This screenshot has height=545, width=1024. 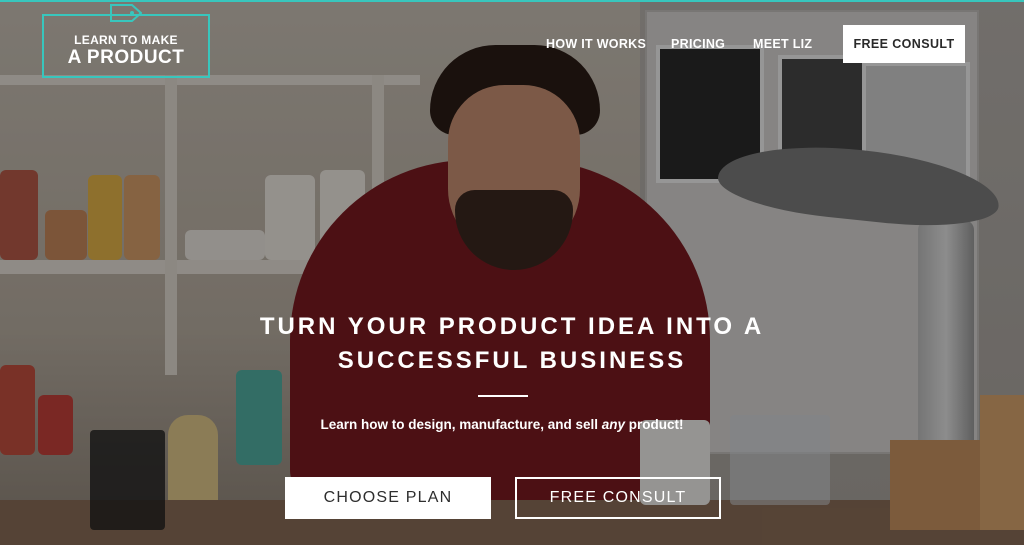 I want to click on hero-divider, so click(x=503, y=396).